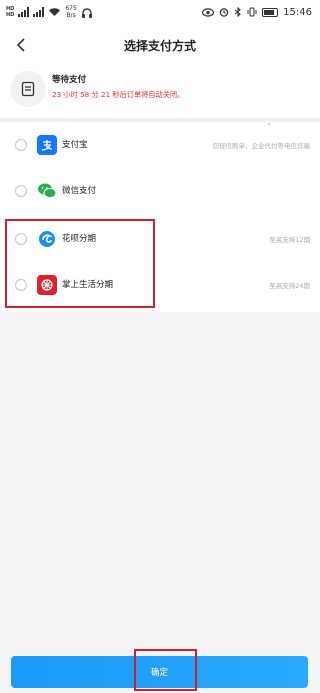 The image size is (320, 693). I want to click on wechat-icon, so click(47, 191).